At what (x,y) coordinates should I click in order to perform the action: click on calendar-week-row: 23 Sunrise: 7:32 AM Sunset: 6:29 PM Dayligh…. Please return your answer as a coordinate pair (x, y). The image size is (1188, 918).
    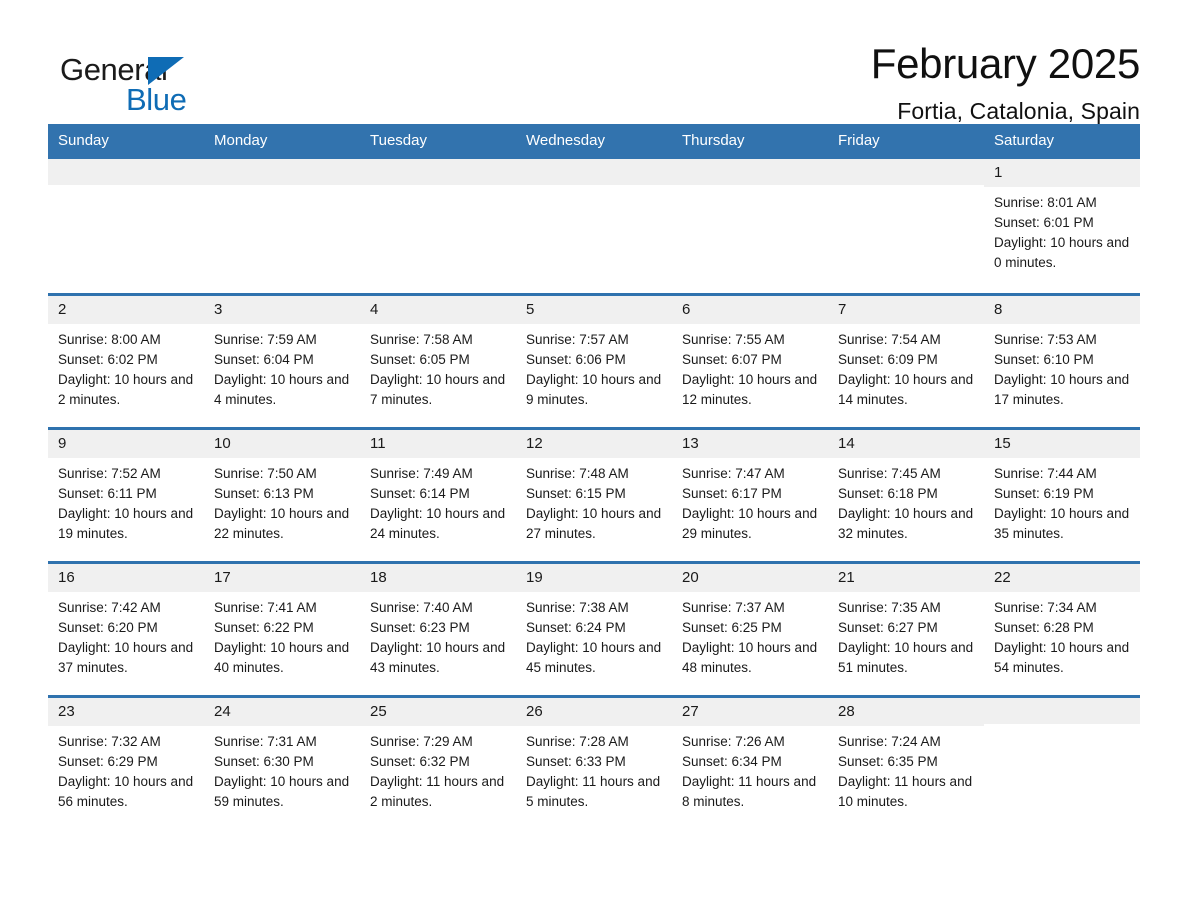
    Looking at the image, I should click on (594, 762).